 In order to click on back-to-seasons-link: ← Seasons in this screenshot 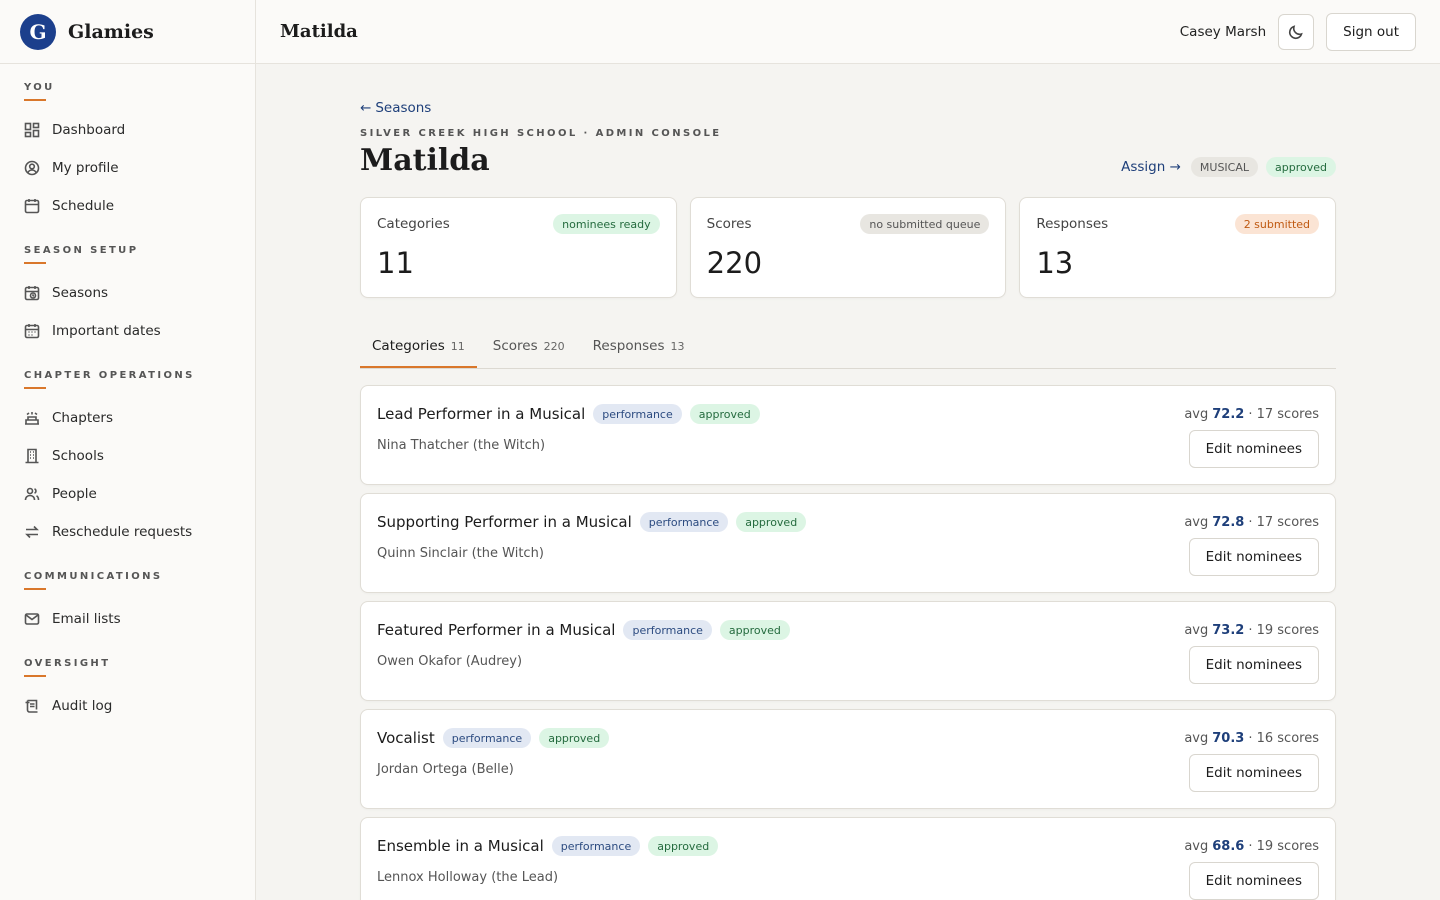, I will do `click(848, 108)`.